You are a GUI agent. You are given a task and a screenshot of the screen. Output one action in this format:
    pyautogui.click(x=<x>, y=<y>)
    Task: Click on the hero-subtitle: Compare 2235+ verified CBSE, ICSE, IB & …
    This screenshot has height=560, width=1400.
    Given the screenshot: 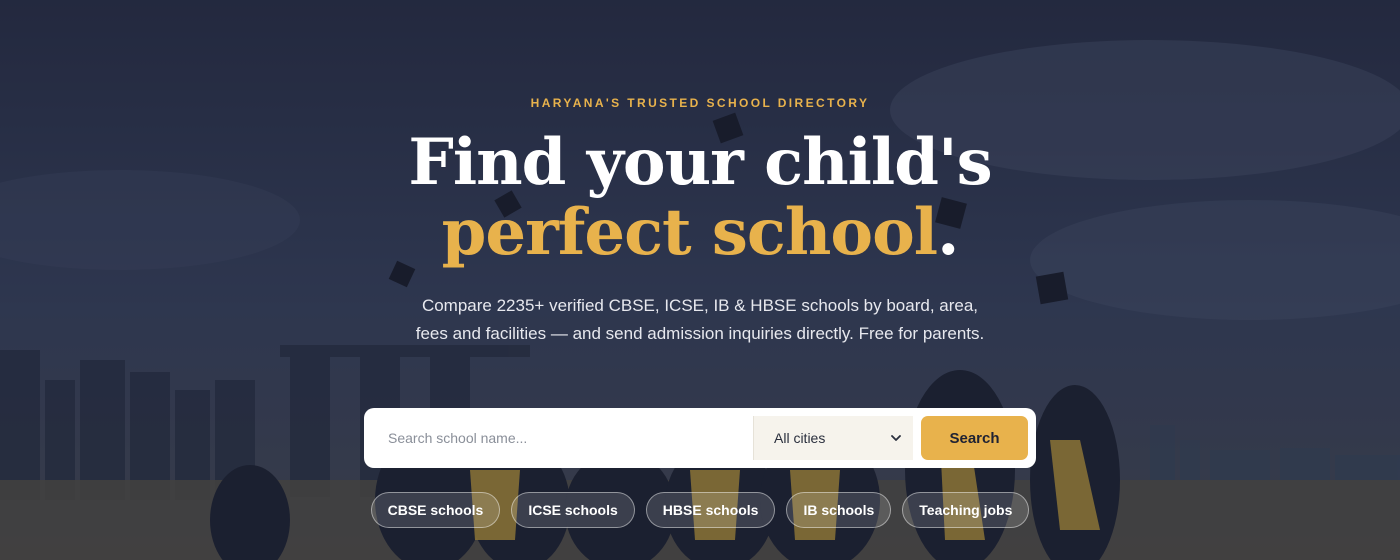 What is the action you would take?
    pyautogui.click(x=700, y=319)
    